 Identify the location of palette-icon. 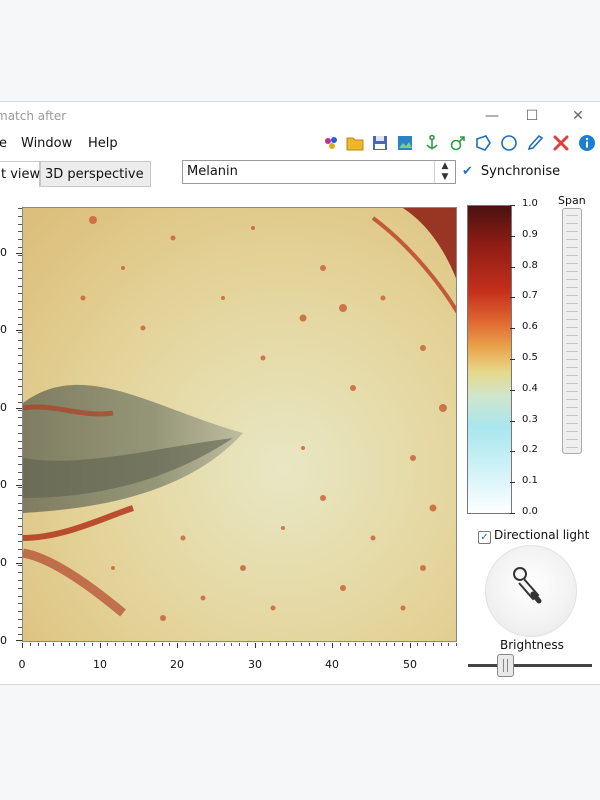
(332, 143).